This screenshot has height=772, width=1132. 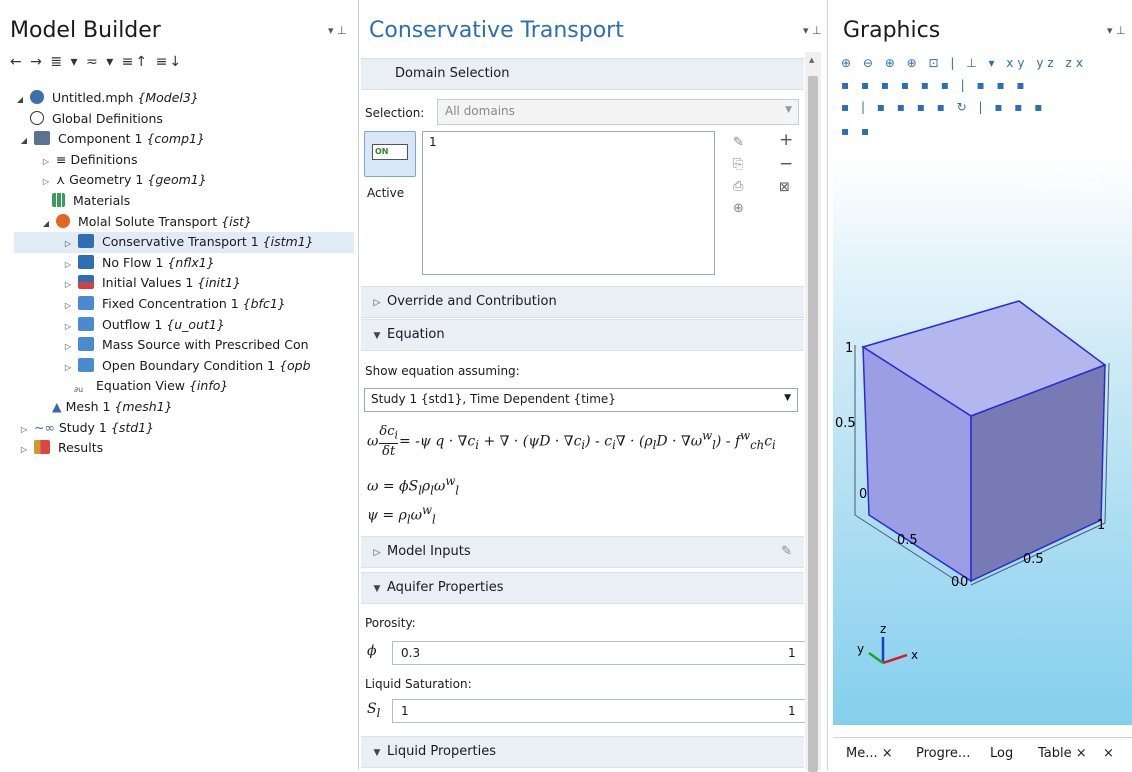 I want to click on boundary-feature-icon, so click(x=85, y=344).